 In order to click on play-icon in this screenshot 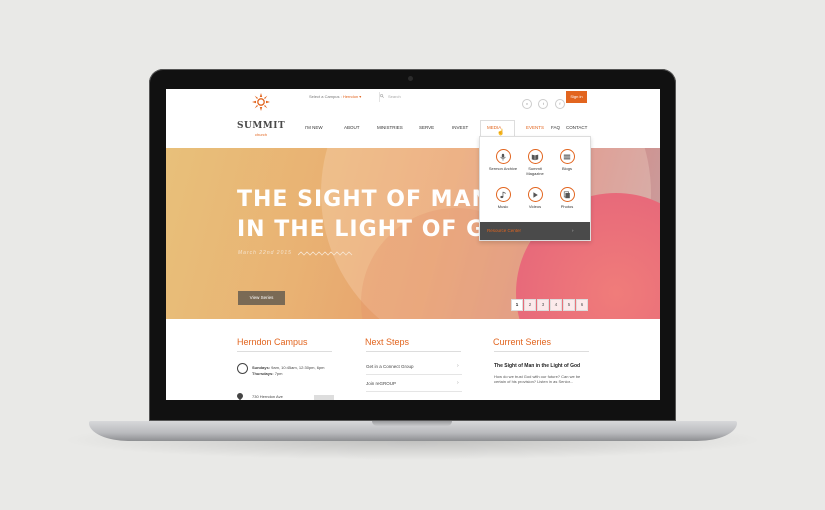, I will do `click(535, 194)`.